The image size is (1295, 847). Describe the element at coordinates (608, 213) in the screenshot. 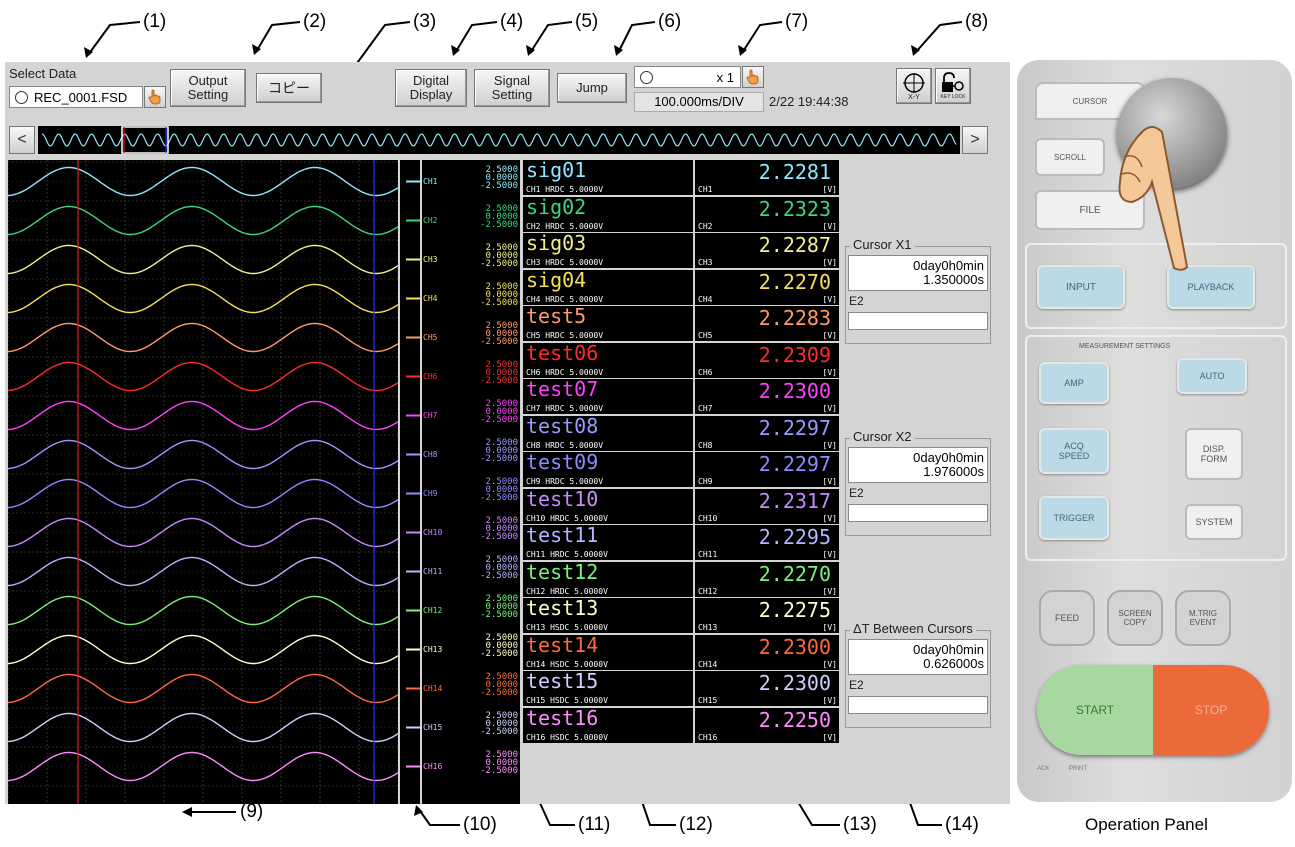

I see `signal-name-cell: sig02 CH2 HRDC 5.0000V` at that location.